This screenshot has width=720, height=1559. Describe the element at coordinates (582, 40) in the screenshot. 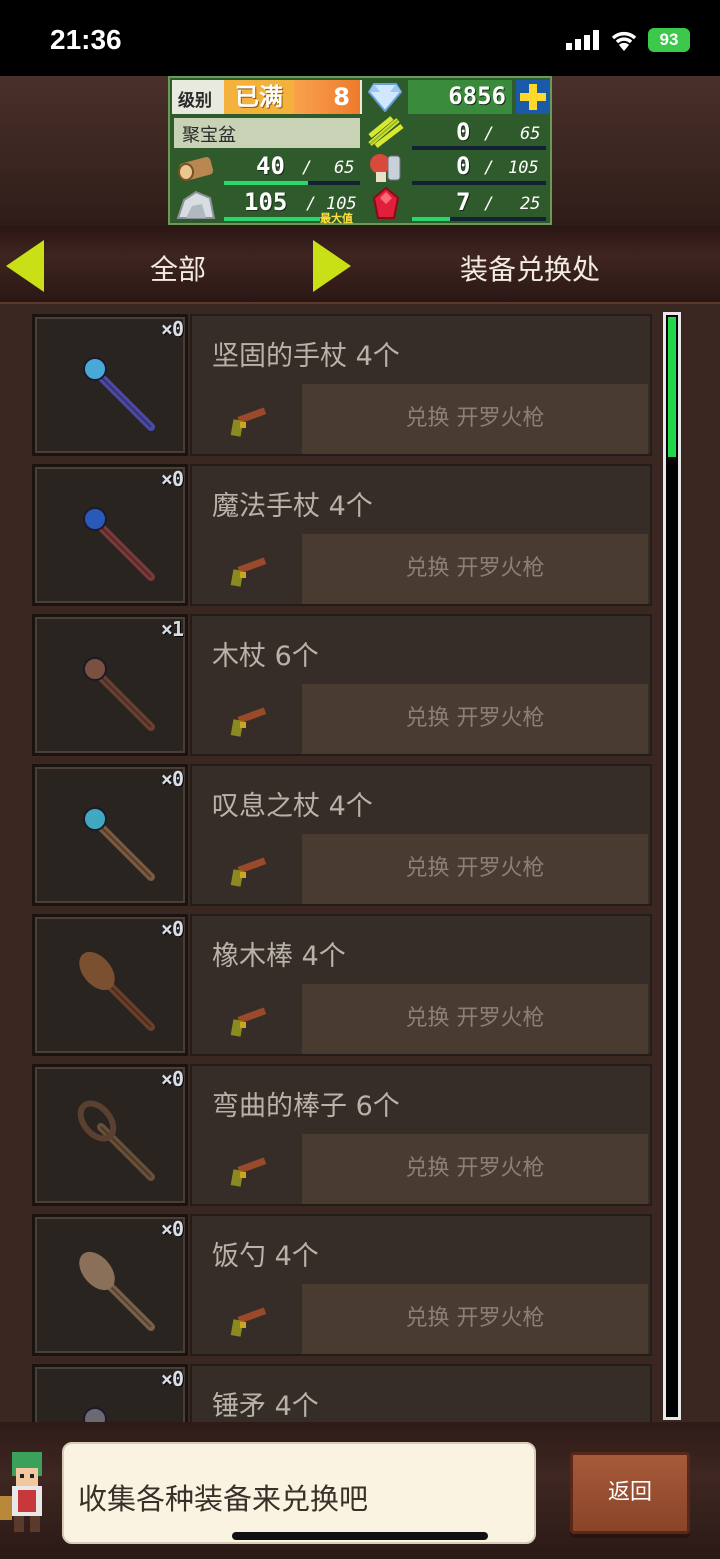

I see `cellular-signal-icon` at that location.